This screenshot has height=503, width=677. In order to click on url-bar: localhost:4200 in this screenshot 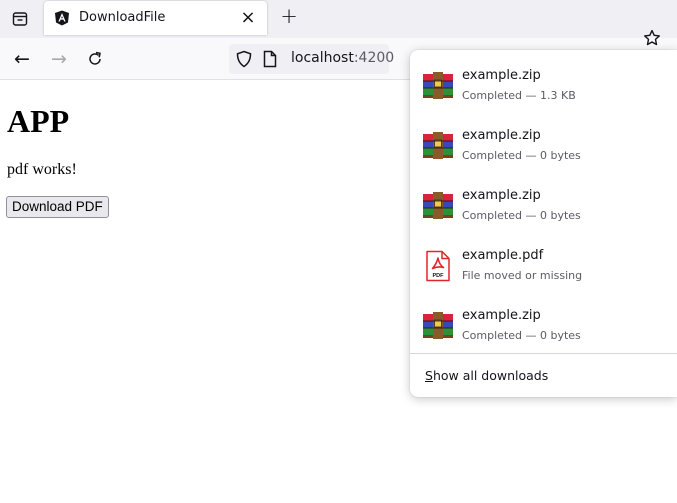, I will do `click(311, 59)`.